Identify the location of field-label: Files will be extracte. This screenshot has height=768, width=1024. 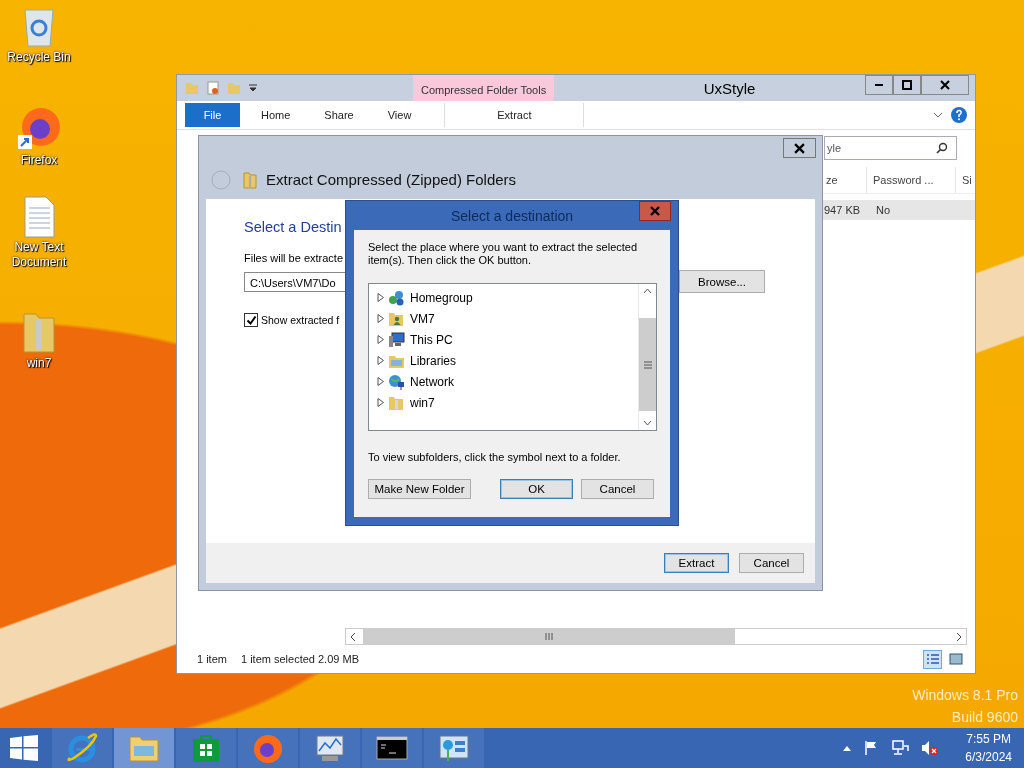
(294, 258).